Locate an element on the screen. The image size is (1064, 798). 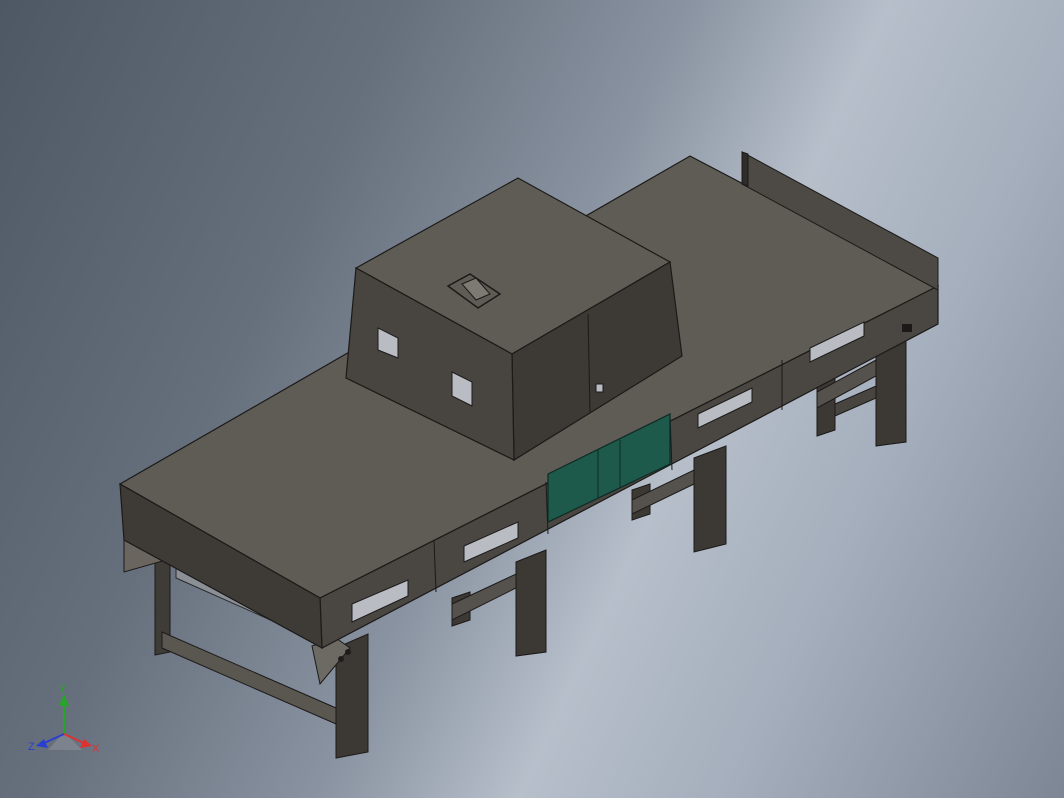
x-axis-label: X is located at coordinates (96, 749).